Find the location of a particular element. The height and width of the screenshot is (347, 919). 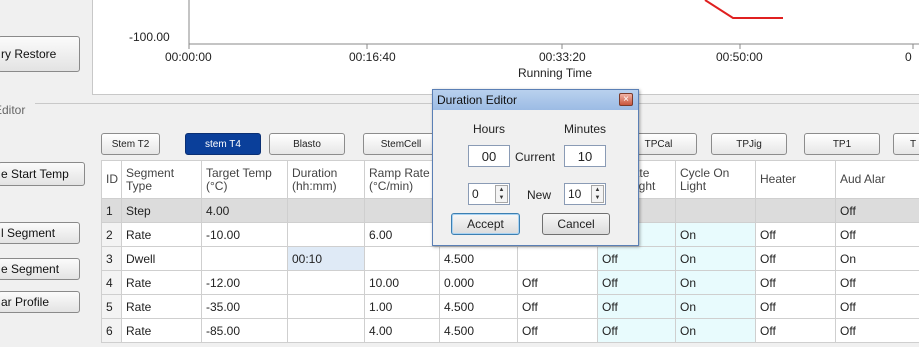

cell-id: 3 is located at coordinates (111, 258).